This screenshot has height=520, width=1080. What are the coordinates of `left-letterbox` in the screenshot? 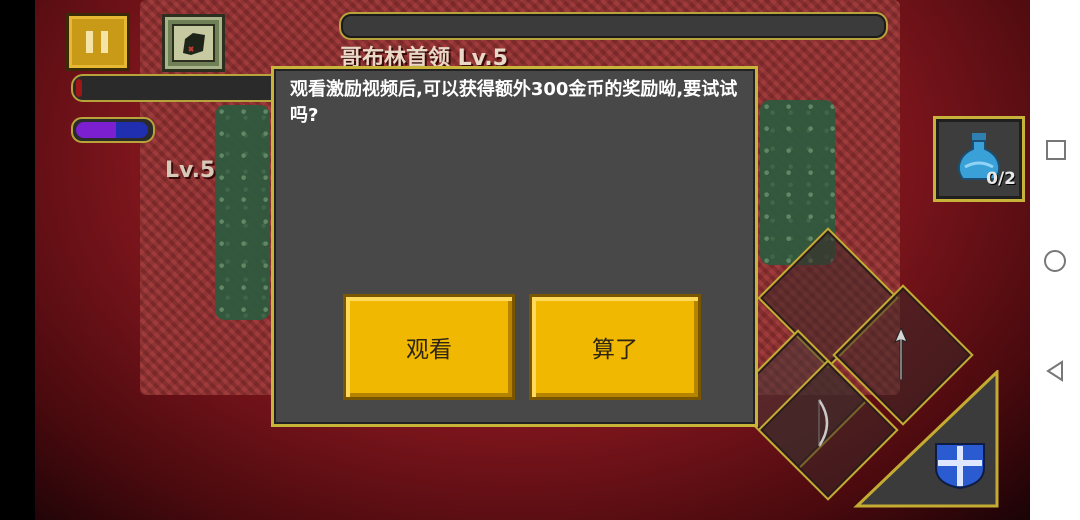 It's located at (17, 260).